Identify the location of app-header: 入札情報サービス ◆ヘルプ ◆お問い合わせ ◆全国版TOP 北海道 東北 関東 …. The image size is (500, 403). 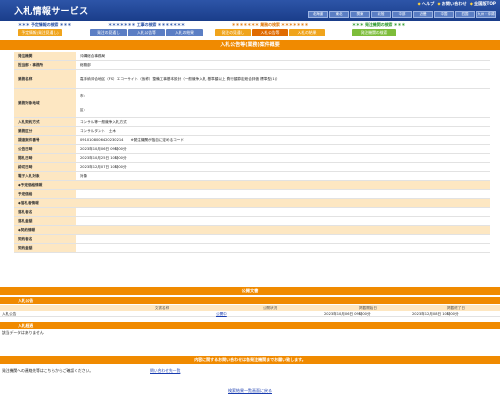
(250, 10).